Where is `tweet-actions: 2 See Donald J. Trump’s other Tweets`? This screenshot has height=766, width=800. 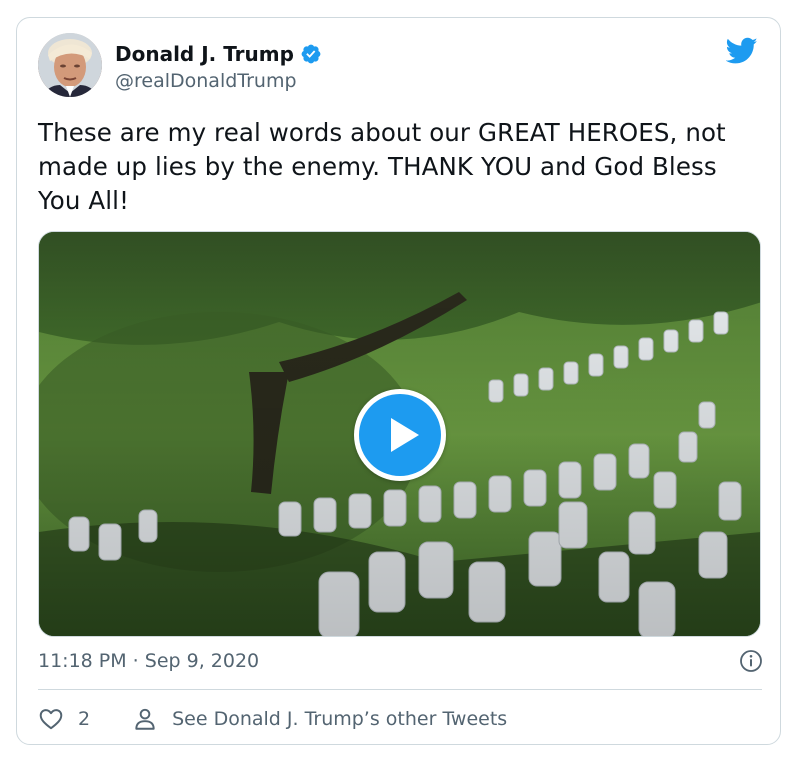 tweet-actions: 2 See Donald J. Trump’s other Tweets is located at coordinates (272, 719).